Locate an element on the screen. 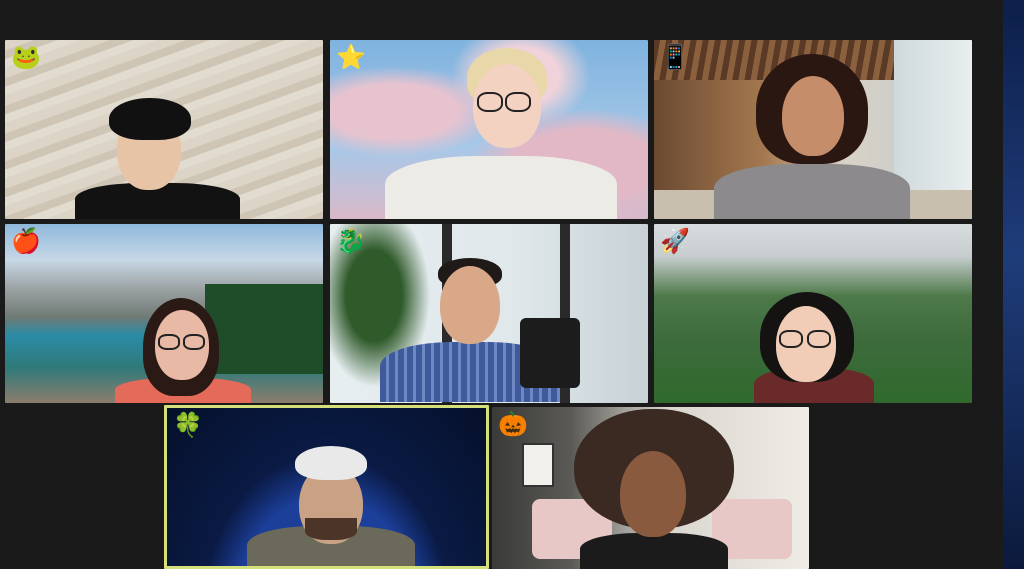 The width and height of the screenshot is (1024, 569). video-tile-4: 🍎 is located at coordinates (164, 313).